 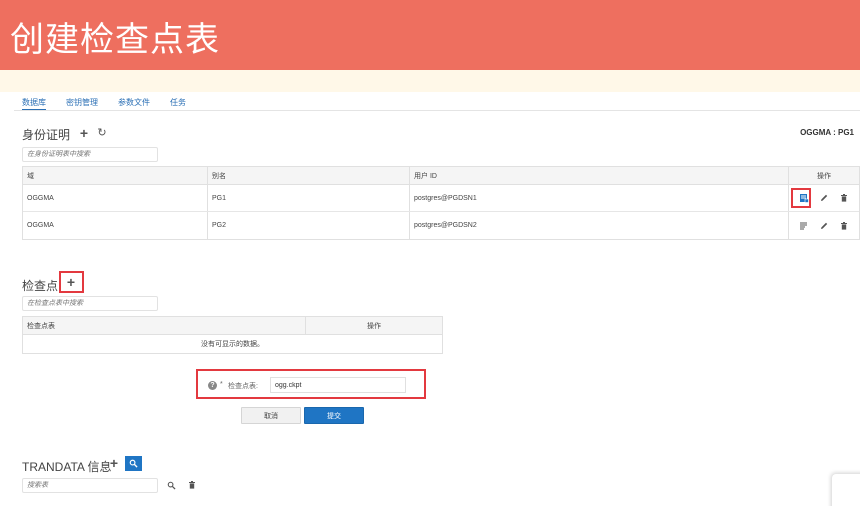 What do you see at coordinates (309, 198) in the screenshot?
I see `cell-alias: PG1` at bounding box center [309, 198].